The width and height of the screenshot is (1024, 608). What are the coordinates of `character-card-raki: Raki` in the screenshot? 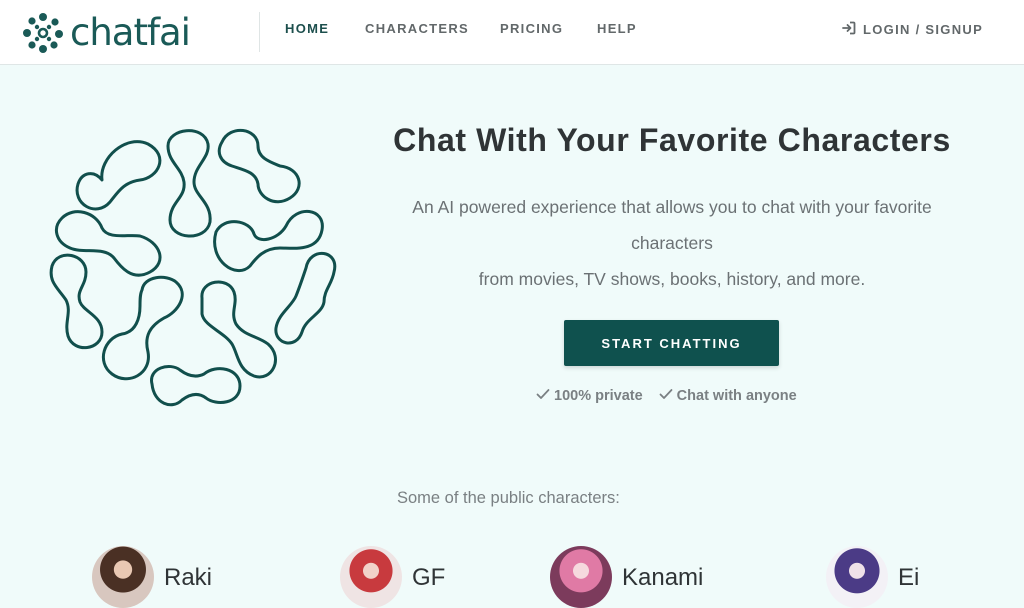 It's located at (152, 577).